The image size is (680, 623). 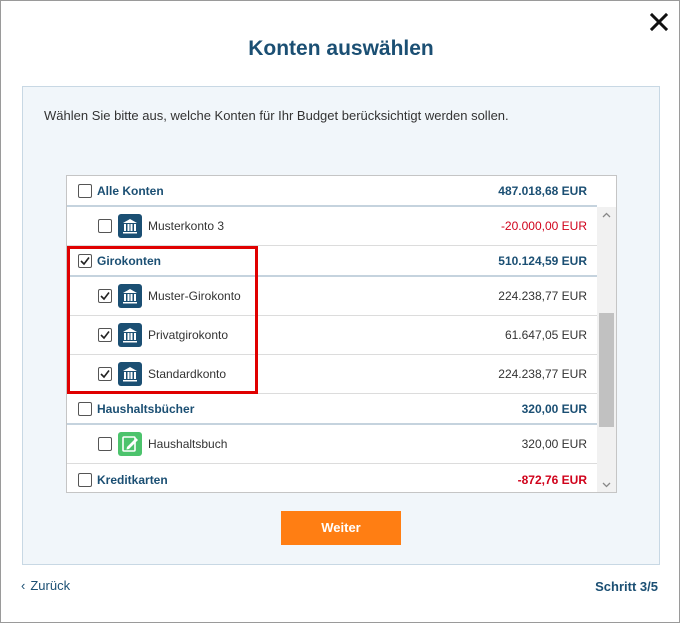 I want to click on group-amount: 320,00 EUR, so click(x=554, y=408).